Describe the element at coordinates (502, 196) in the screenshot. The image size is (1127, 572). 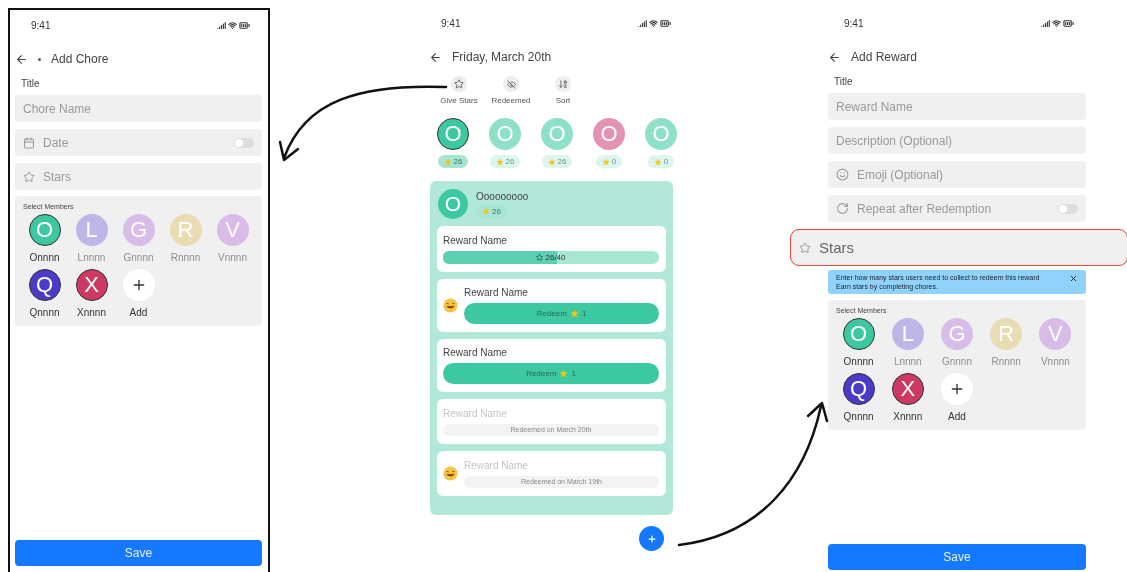
I see `member-name: Ooooooooo` at that location.